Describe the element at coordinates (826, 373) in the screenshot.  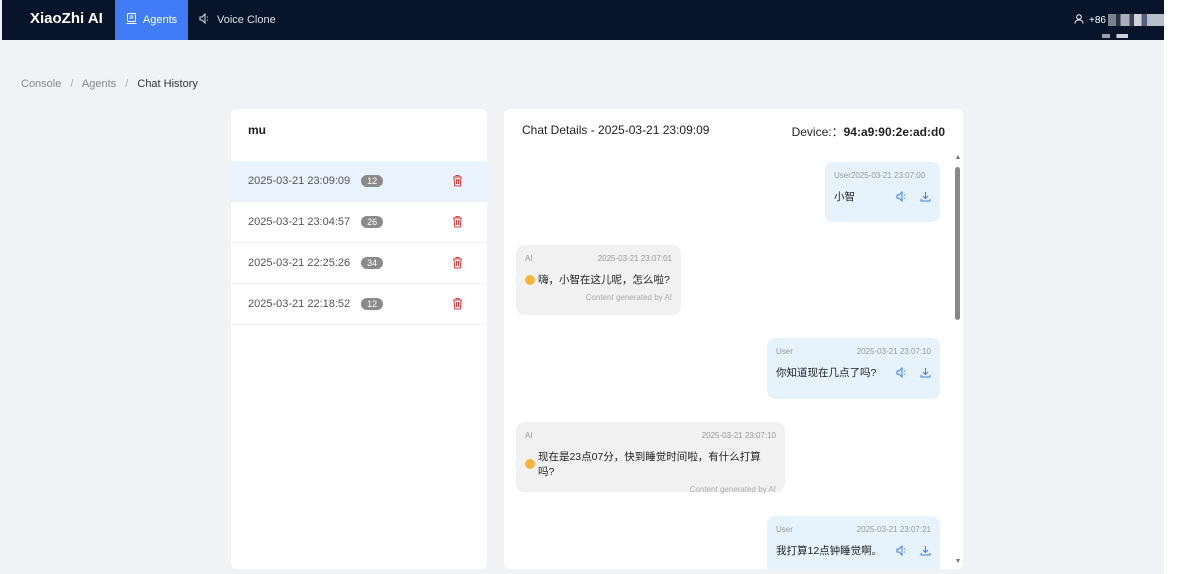
I see `message-text: 你知道现在几点了吗?` at that location.